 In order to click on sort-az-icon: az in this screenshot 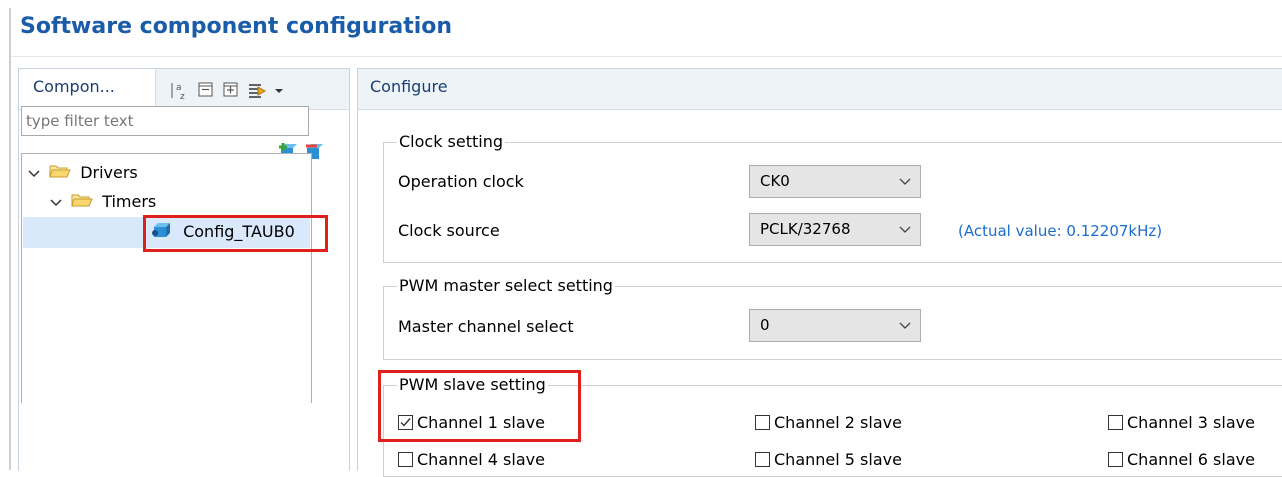, I will do `click(180, 91)`.